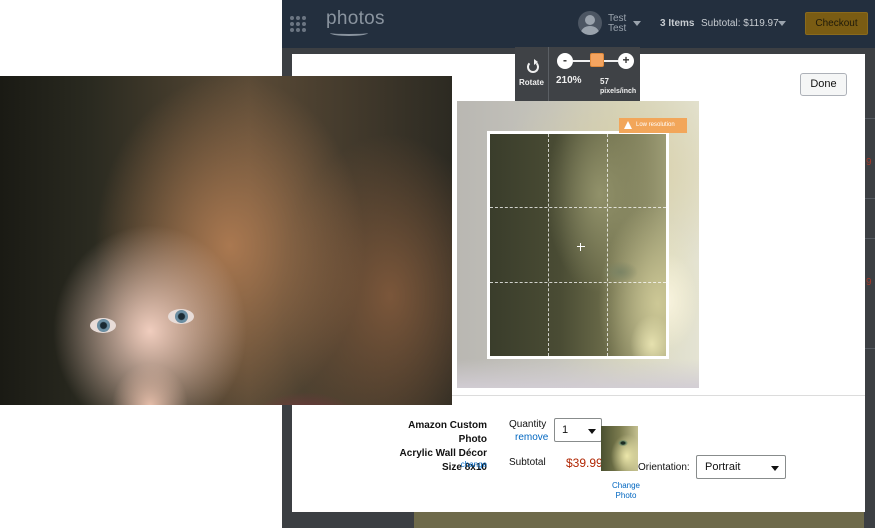  Describe the element at coordinates (782, 23) in the screenshot. I see `cart-chevron-down-icon` at that location.